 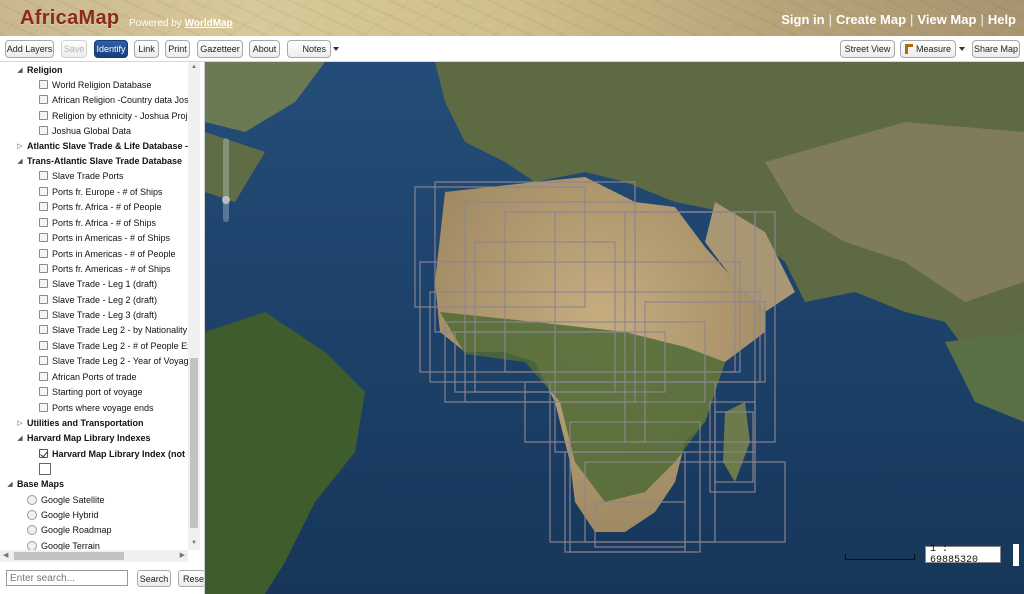 I want to click on layer-item: African Ports of trade, so click(x=88, y=376).